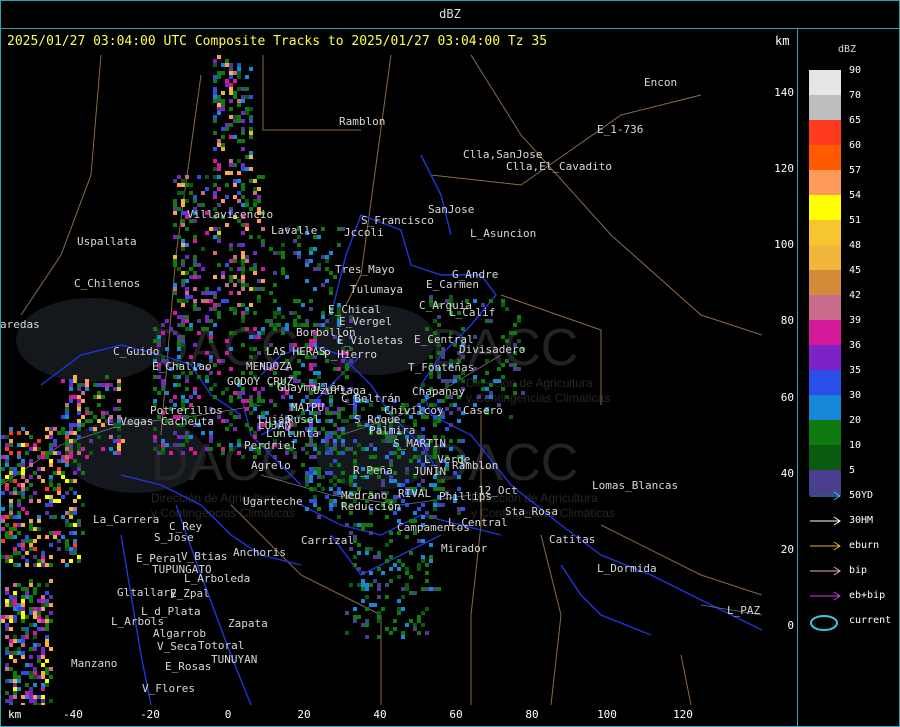 Image resolution: width=900 pixels, height=727 pixels. Describe the element at coordinates (483, 410) in the screenshot. I see `town-label: Casero` at that location.